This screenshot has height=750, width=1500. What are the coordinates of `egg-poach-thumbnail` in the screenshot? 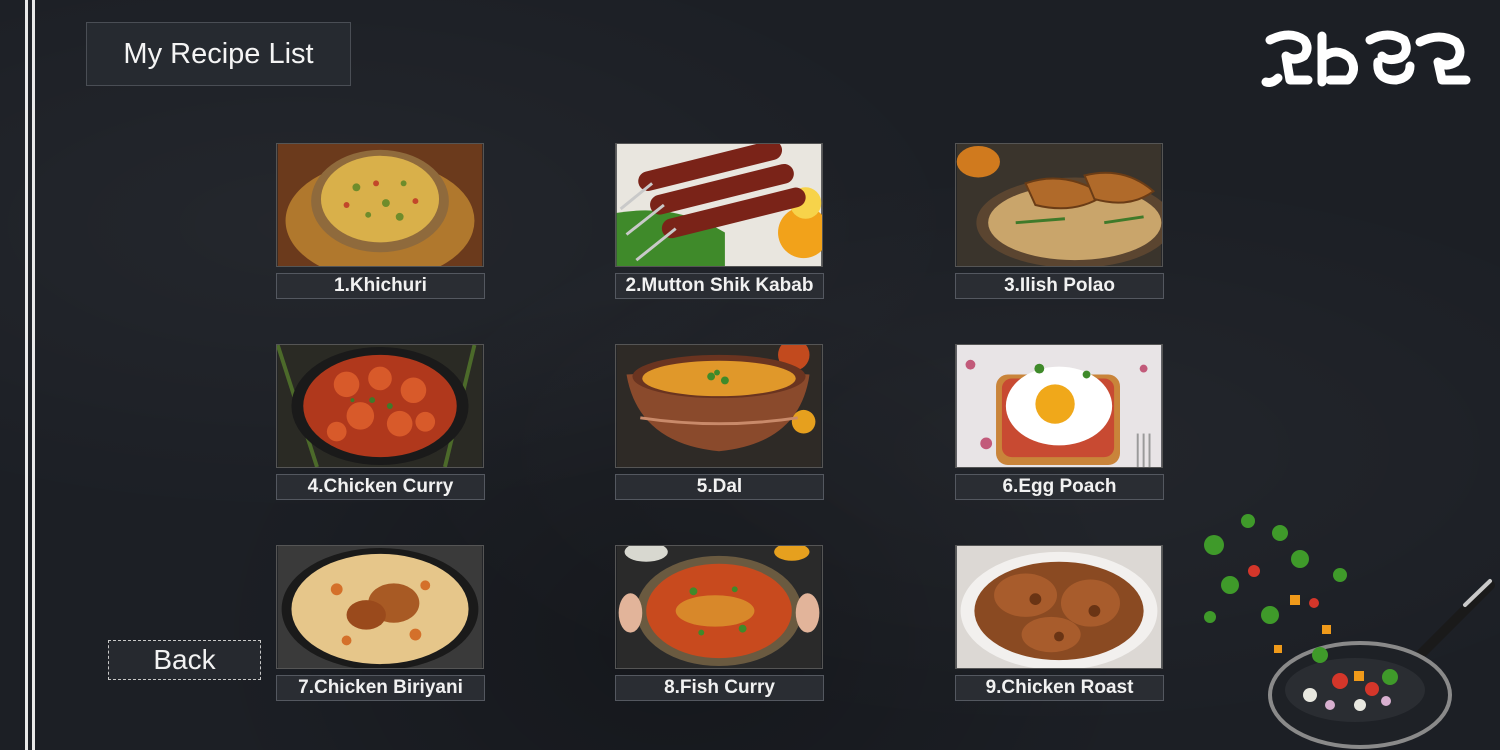 It's located at (1059, 406).